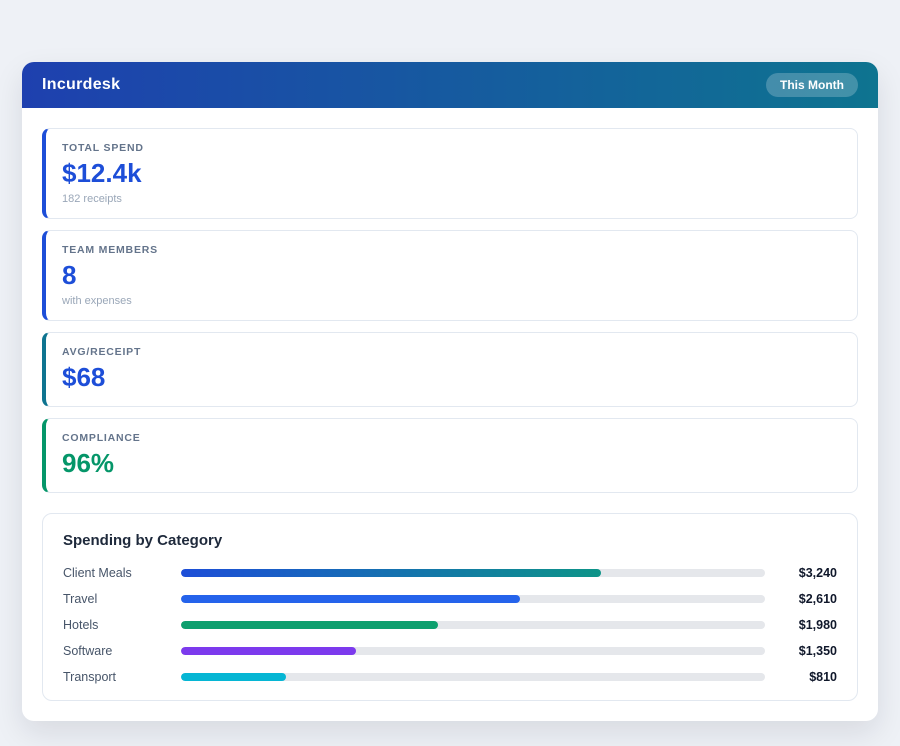 This screenshot has height=746, width=900. What do you see at coordinates (102, 173) in the screenshot?
I see `stat-value: $12.4k` at bounding box center [102, 173].